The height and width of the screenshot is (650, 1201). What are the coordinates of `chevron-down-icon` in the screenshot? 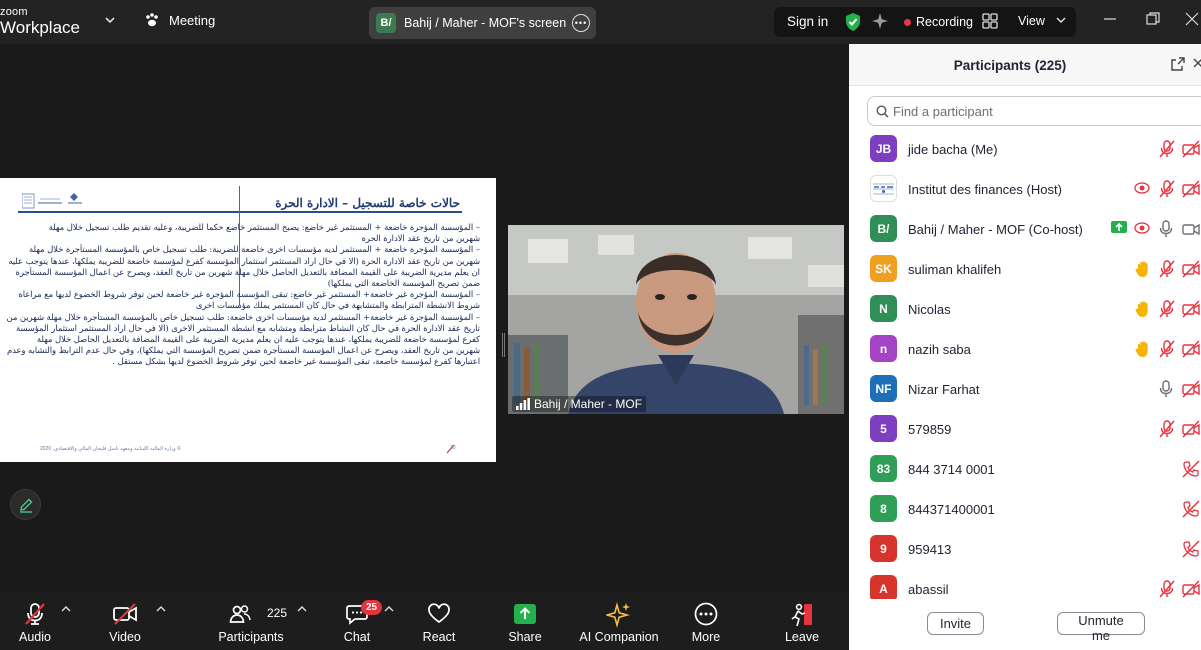 It's located at (110, 20).